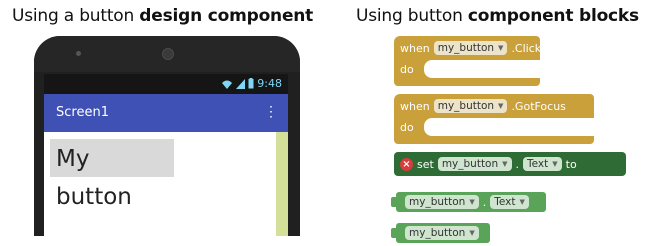 The height and width of the screenshot is (246, 671). What do you see at coordinates (76, 16) in the screenshot?
I see `heading-text: Using a button` at bounding box center [76, 16].